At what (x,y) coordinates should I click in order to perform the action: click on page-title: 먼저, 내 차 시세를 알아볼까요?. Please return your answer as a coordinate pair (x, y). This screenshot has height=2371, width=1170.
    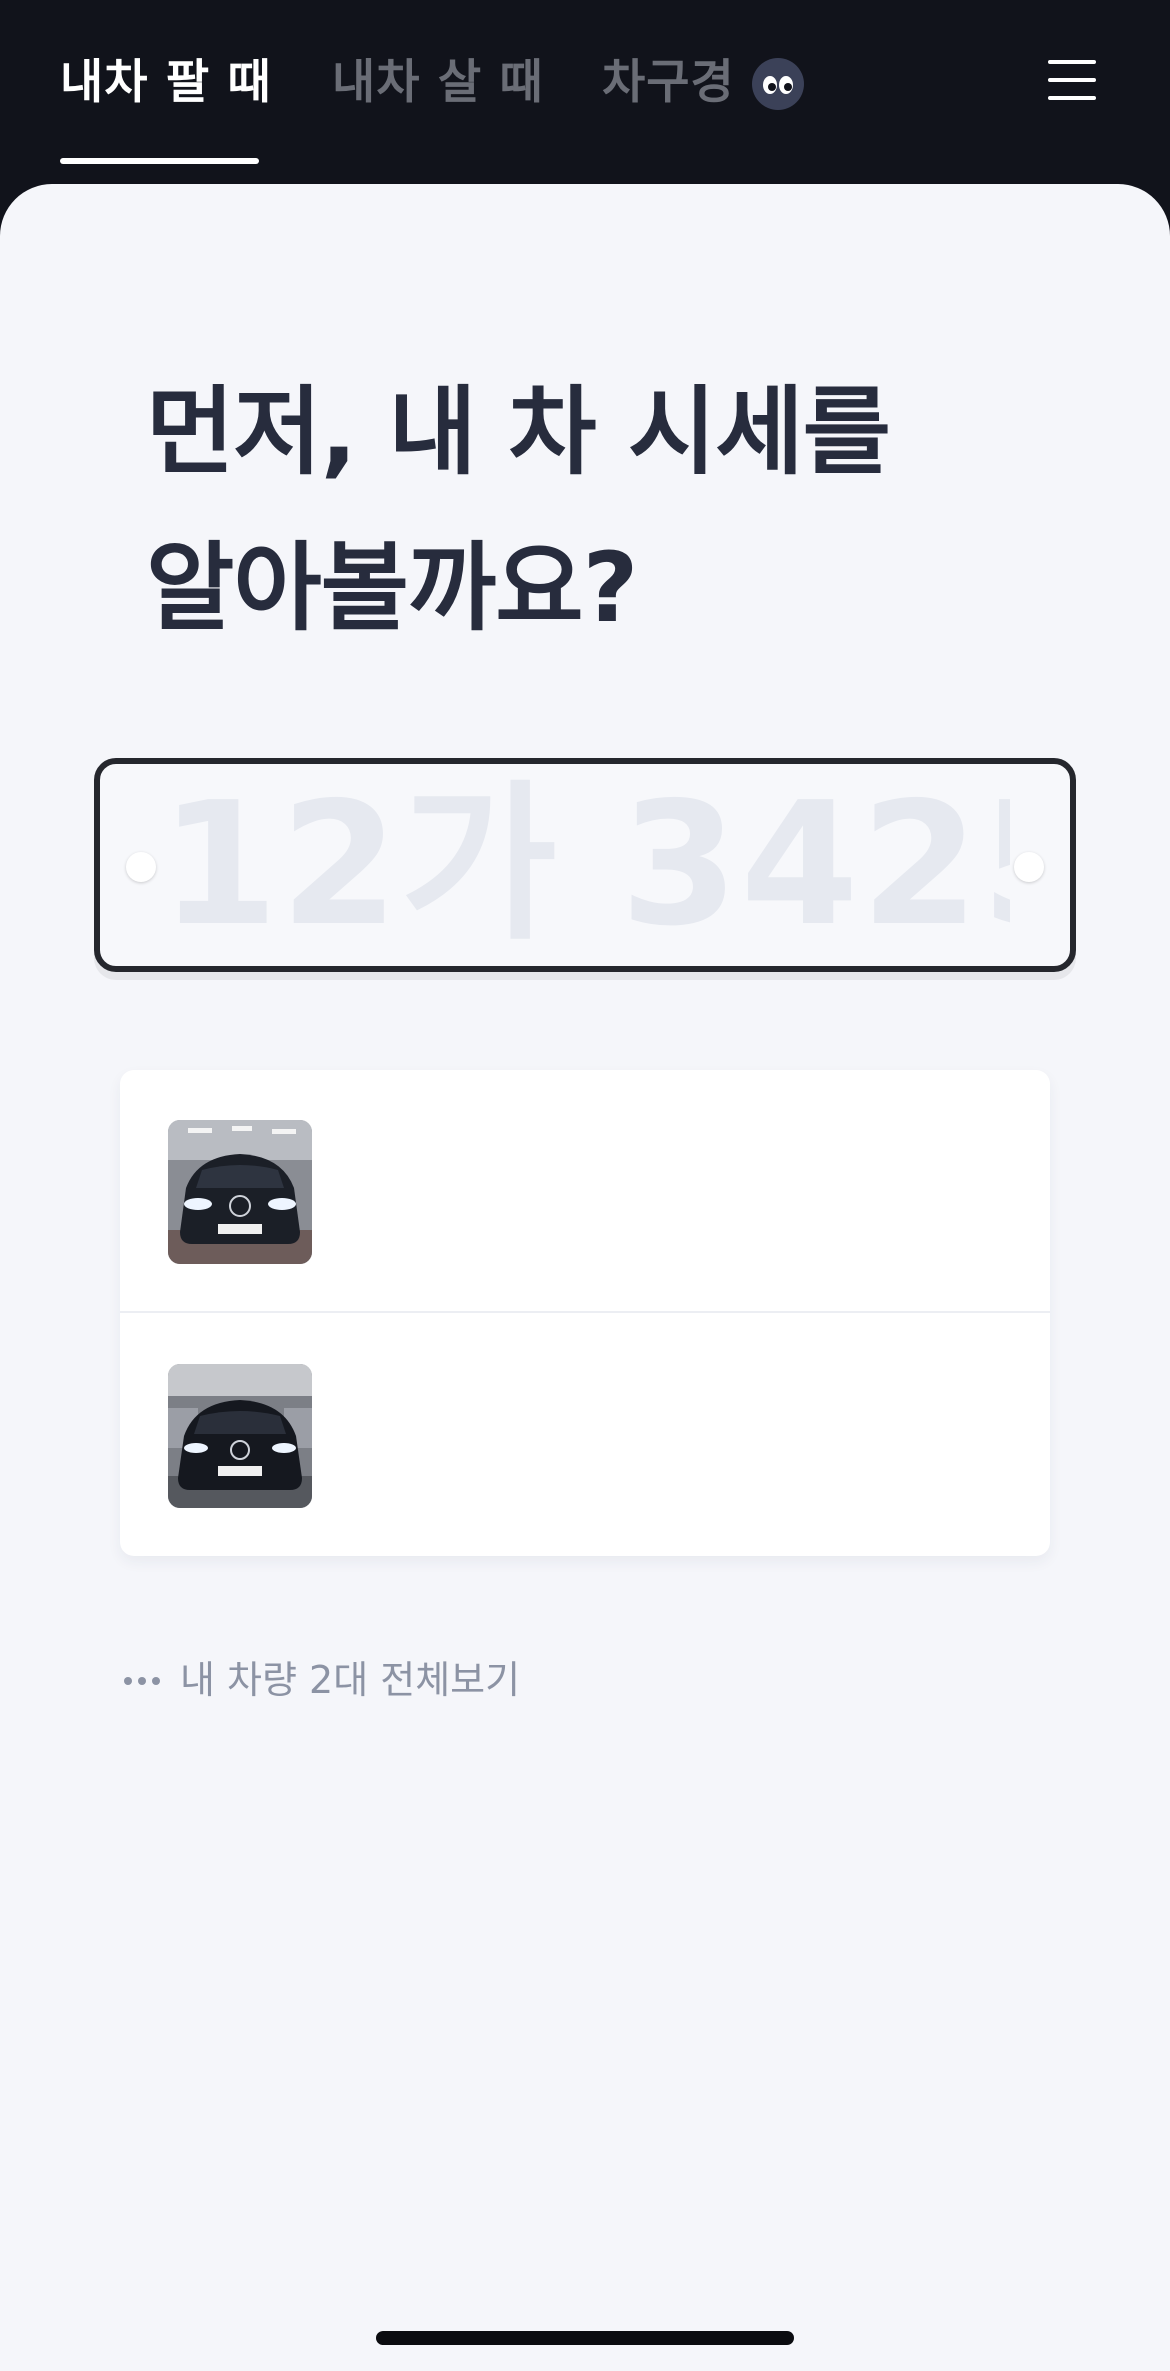
    Looking at the image, I should click on (596, 510).